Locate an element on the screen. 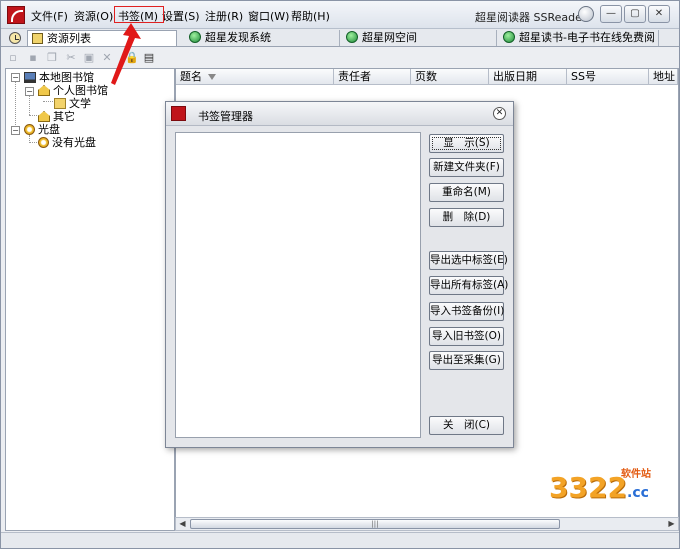 The image size is (680, 549). minimize-button: — is located at coordinates (611, 14).